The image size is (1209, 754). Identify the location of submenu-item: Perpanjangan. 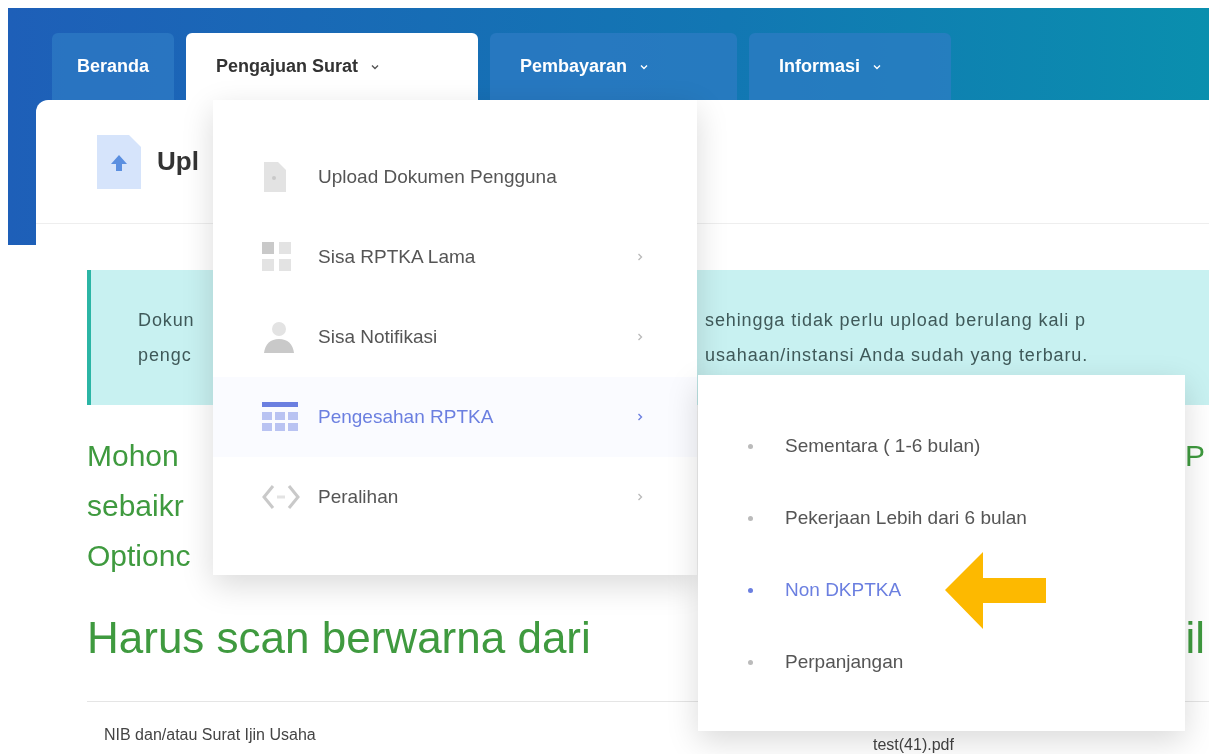
(941, 662).